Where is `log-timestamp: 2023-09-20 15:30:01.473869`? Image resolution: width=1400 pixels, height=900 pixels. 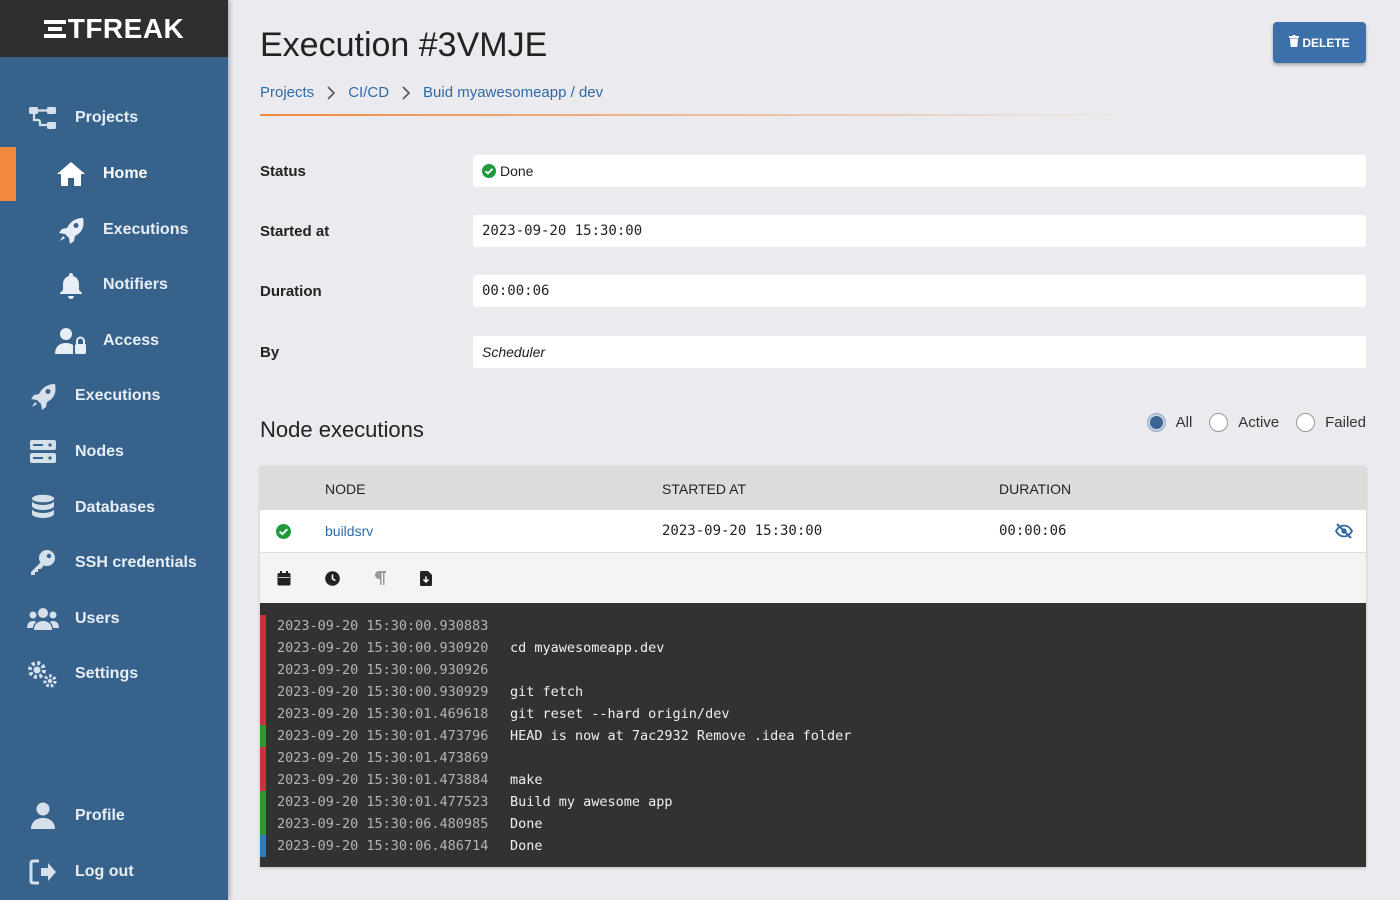
log-timestamp: 2023-09-20 15:30:01.473869 is located at coordinates (383, 758).